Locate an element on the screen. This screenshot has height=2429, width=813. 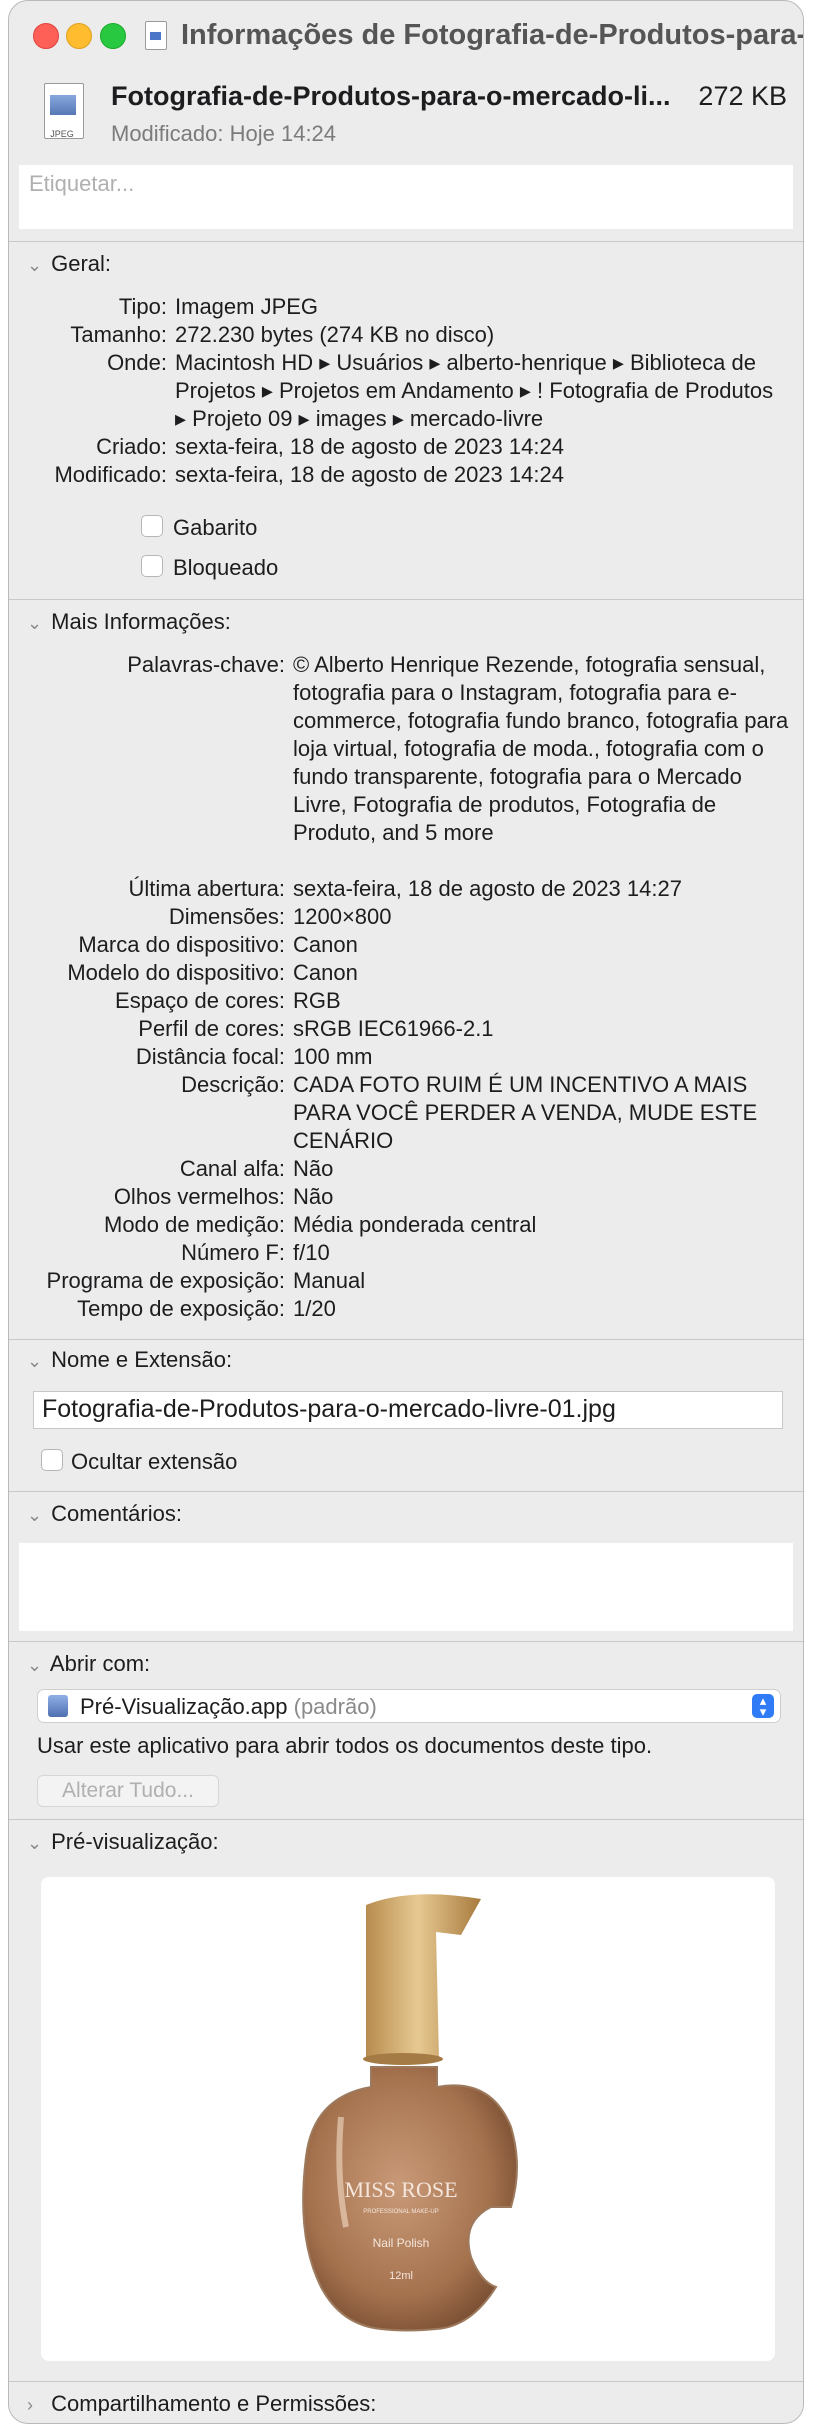
general-info-key: Modificado: is located at coordinates (110, 474).